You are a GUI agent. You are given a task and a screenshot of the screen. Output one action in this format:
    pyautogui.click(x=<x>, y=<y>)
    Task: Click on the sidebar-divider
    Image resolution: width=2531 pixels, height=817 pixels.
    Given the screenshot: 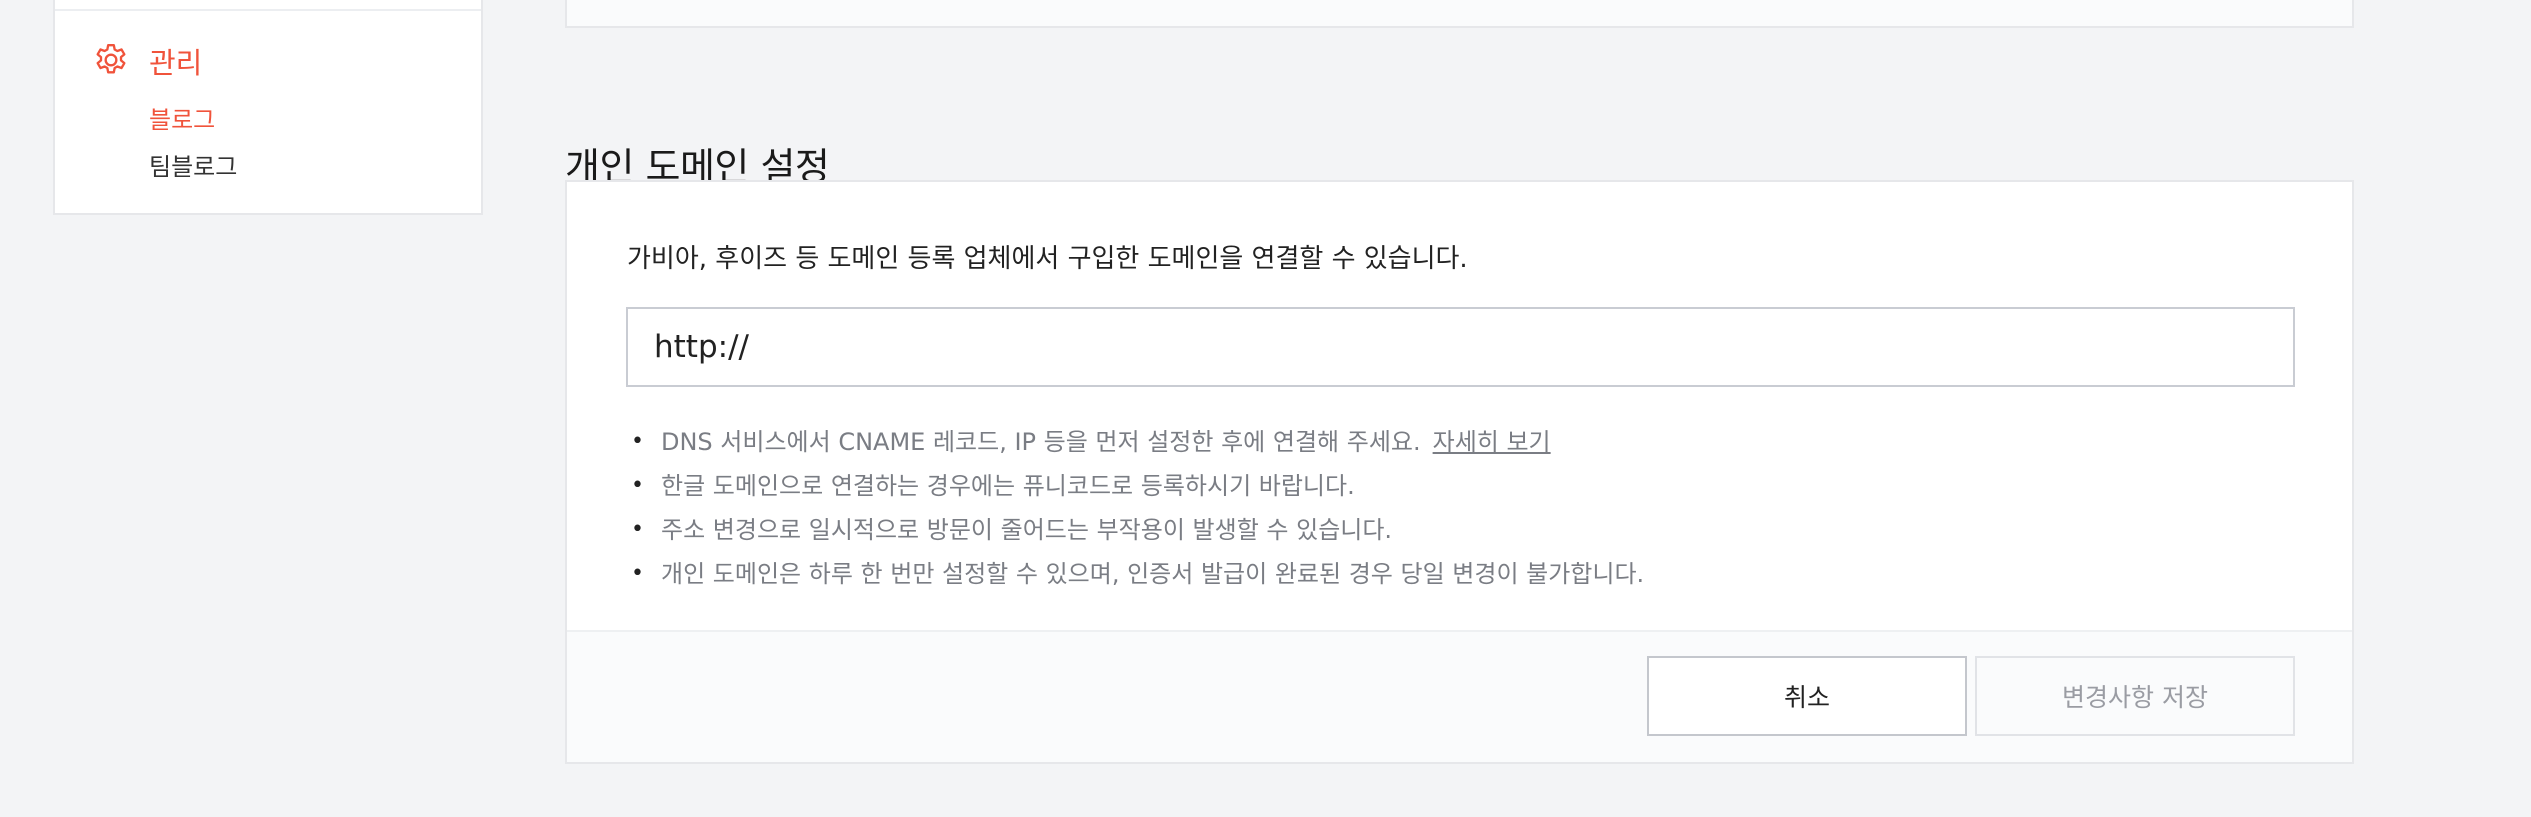 What is the action you would take?
    pyautogui.click(x=268, y=10)
    